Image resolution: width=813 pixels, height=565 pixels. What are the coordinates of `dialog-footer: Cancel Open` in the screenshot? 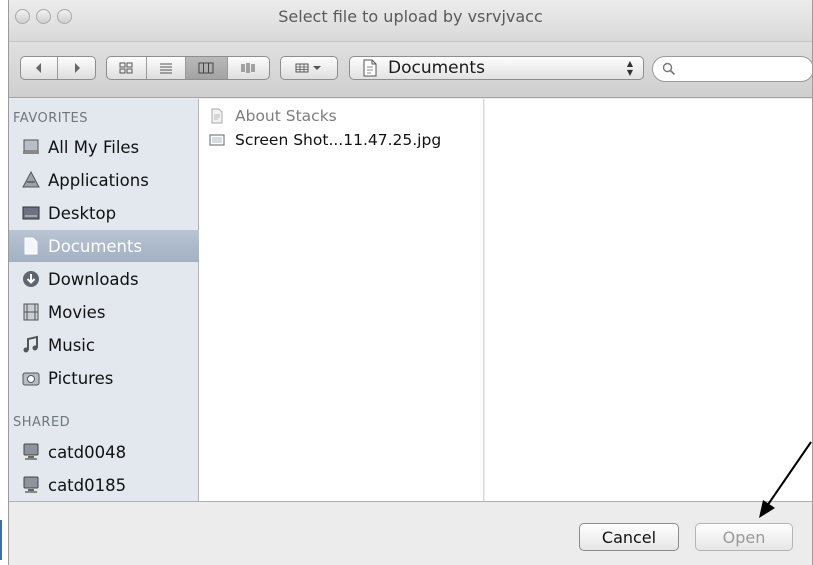 It's located at (410, 533).